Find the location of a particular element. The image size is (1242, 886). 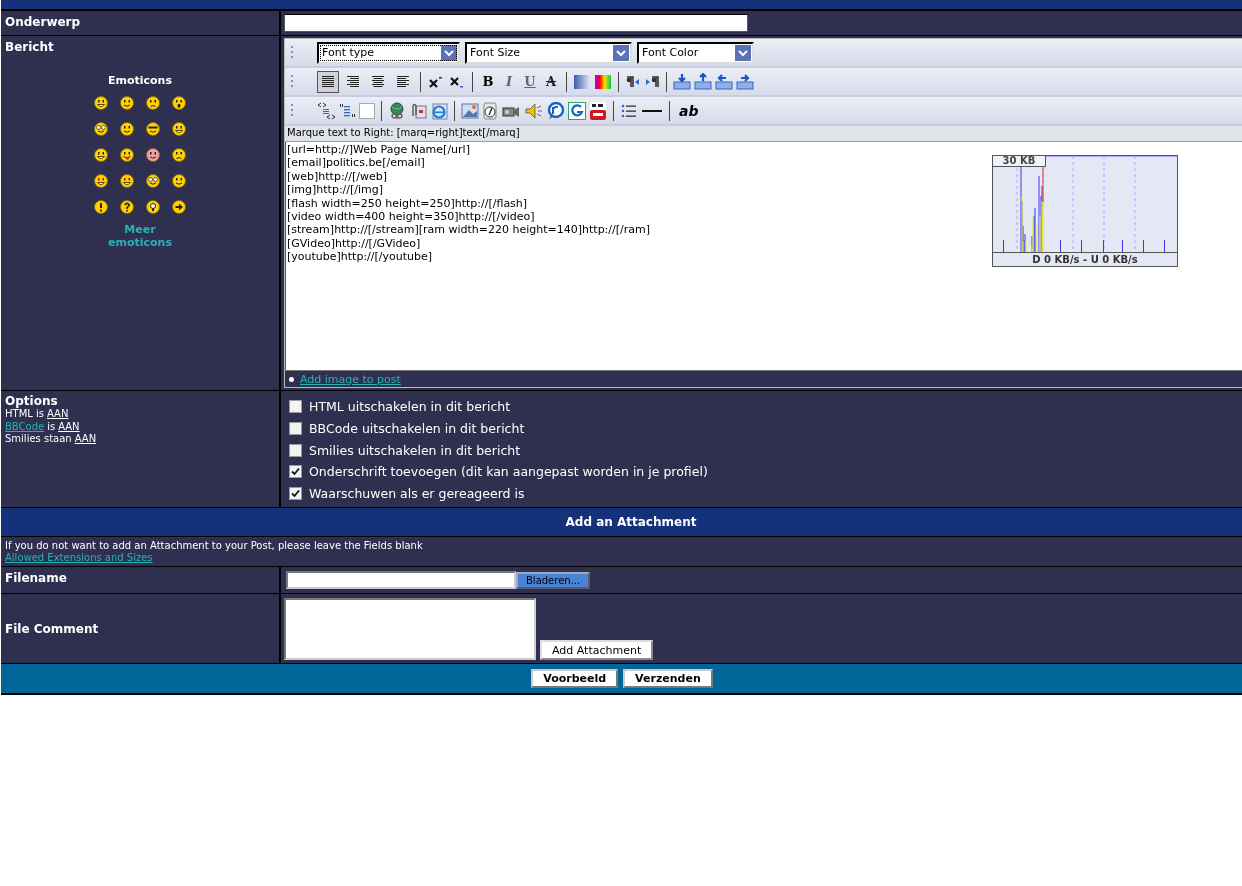

subject-label: Onderwerp is located at coordinates (43, 22).